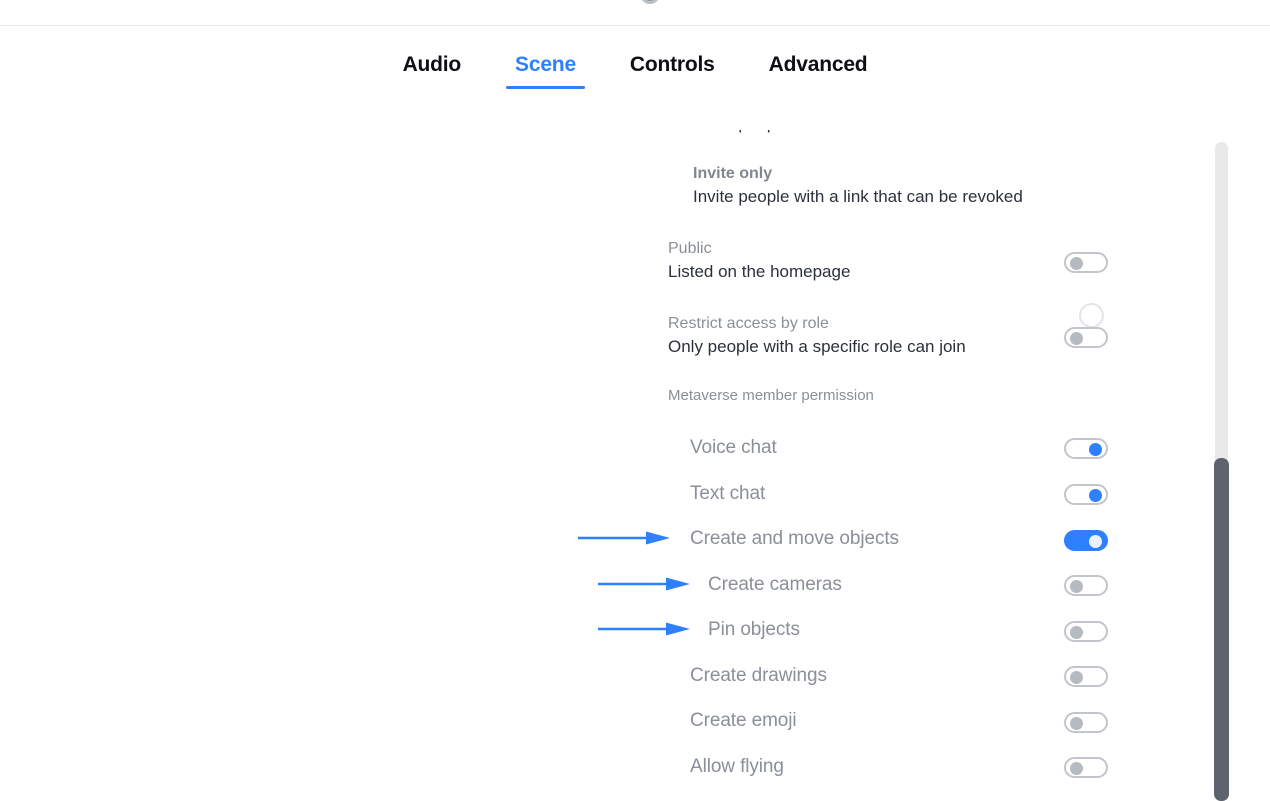 This screenshot has width=1270, height=801. Describe the element at coordinates (1086, 540) in the screenshot. I see `permission-toggle-create-and-move-objects` at that location.